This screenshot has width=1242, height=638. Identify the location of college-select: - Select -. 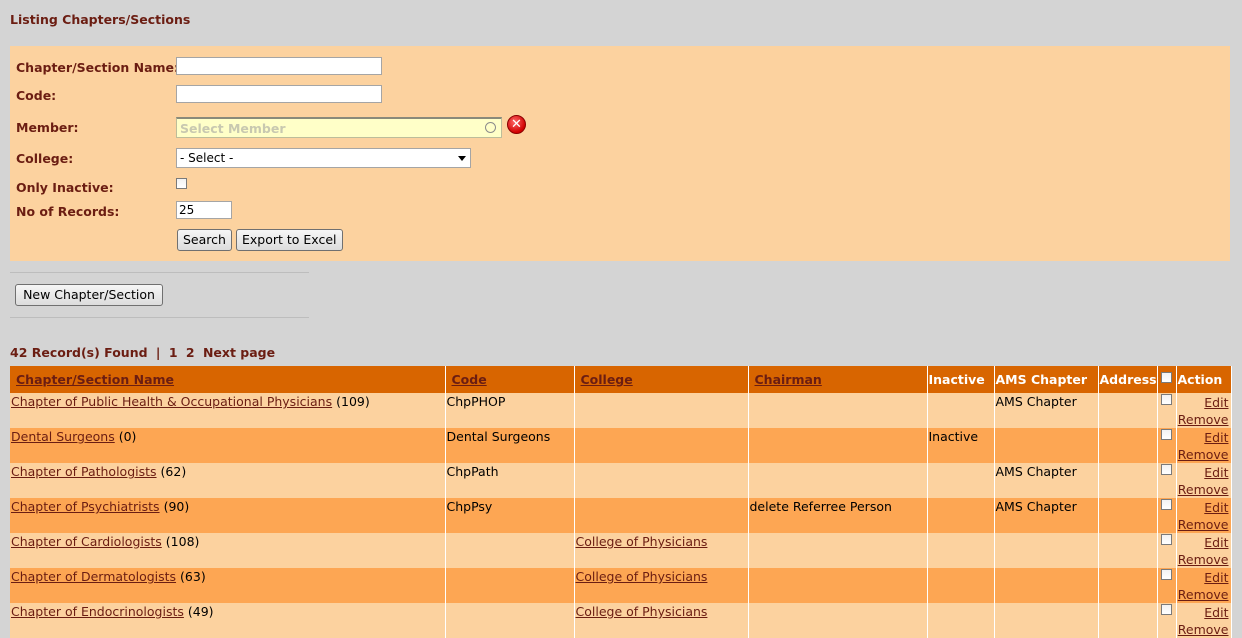
(323, 158).